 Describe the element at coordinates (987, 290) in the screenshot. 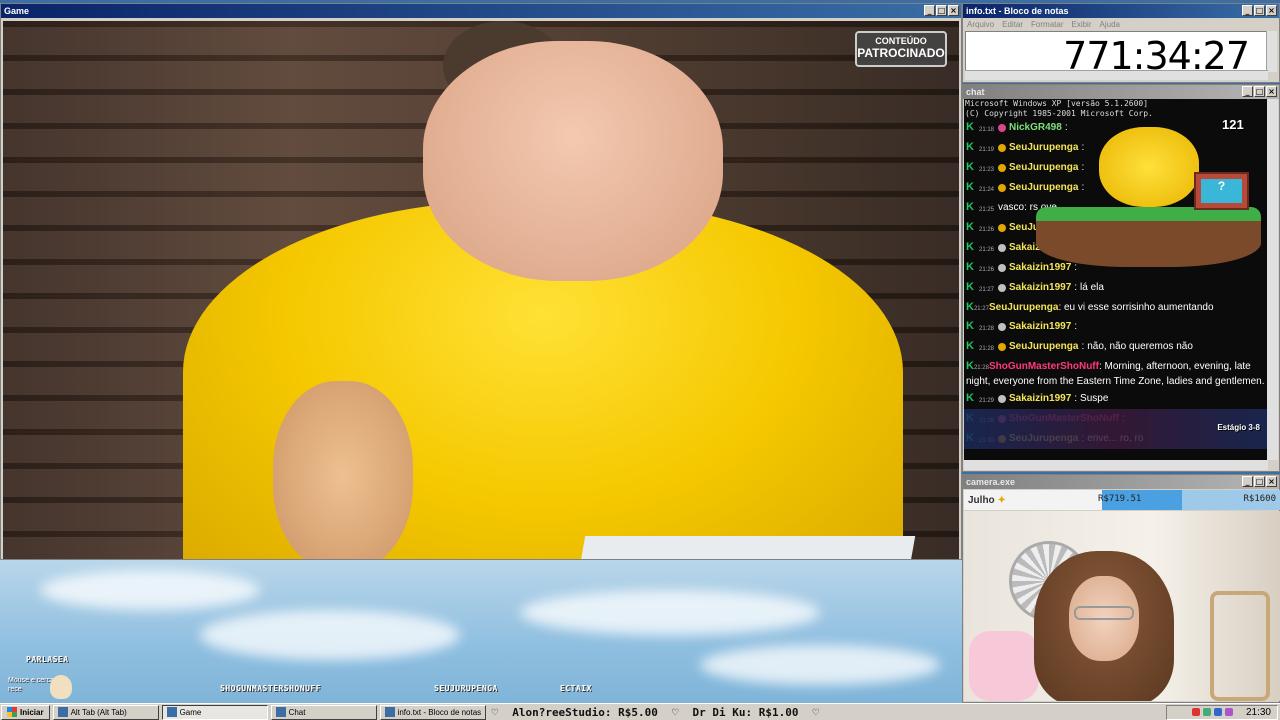

I see `message-time: 21:27` at that location.